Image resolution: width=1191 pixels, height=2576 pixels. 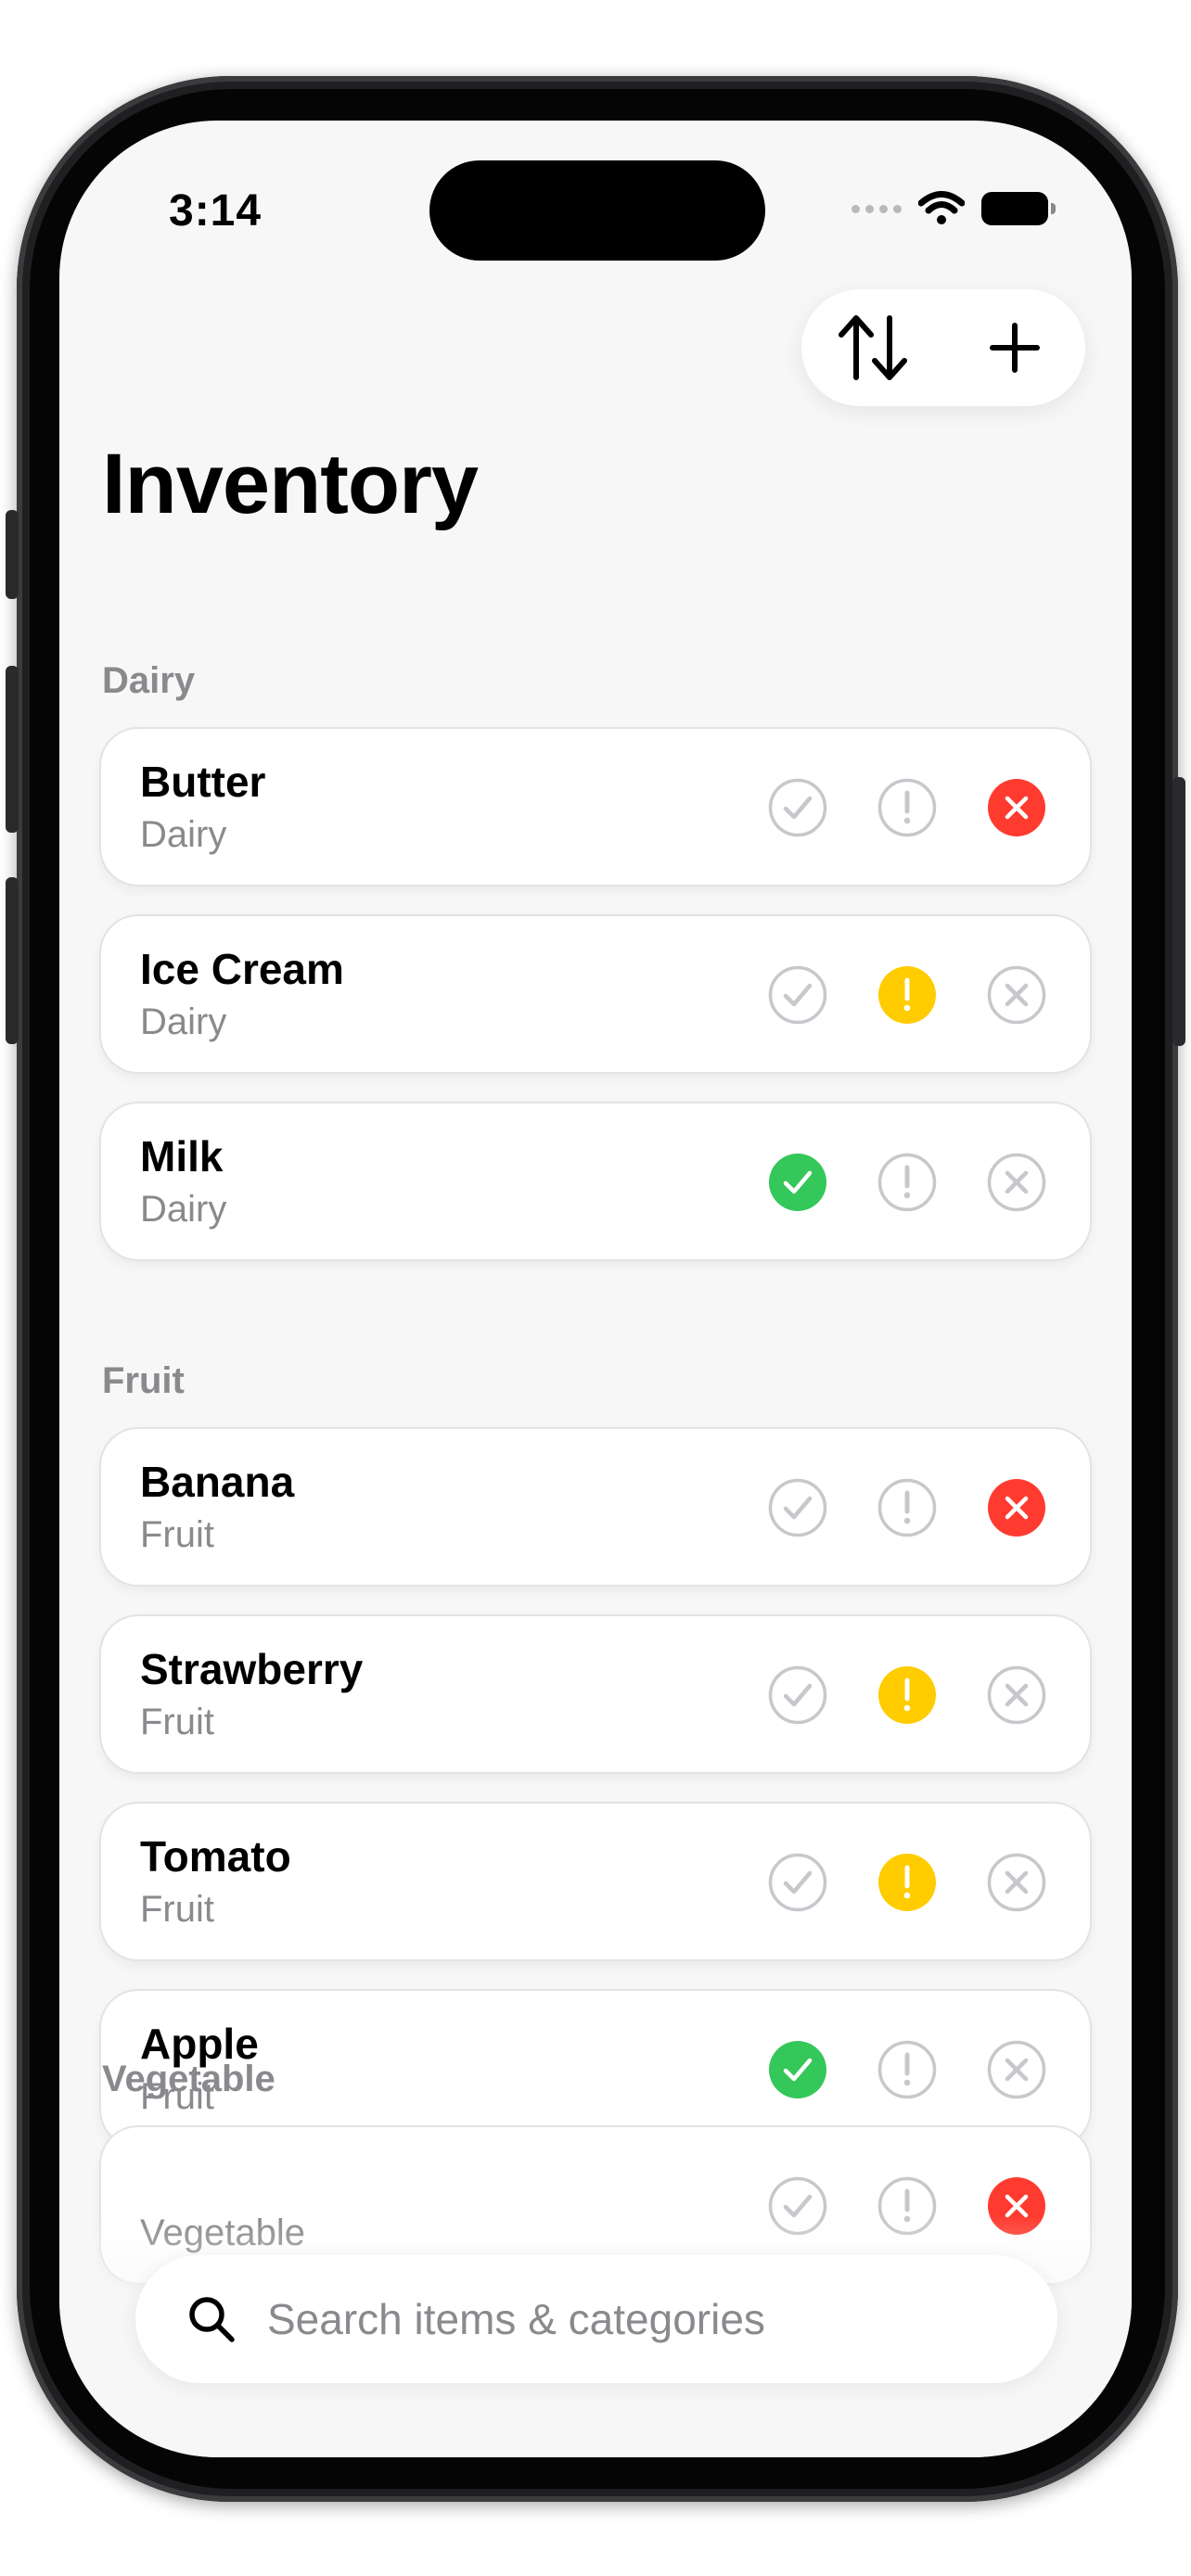 I want to click on search-icon, so click(x=212, y=2319).